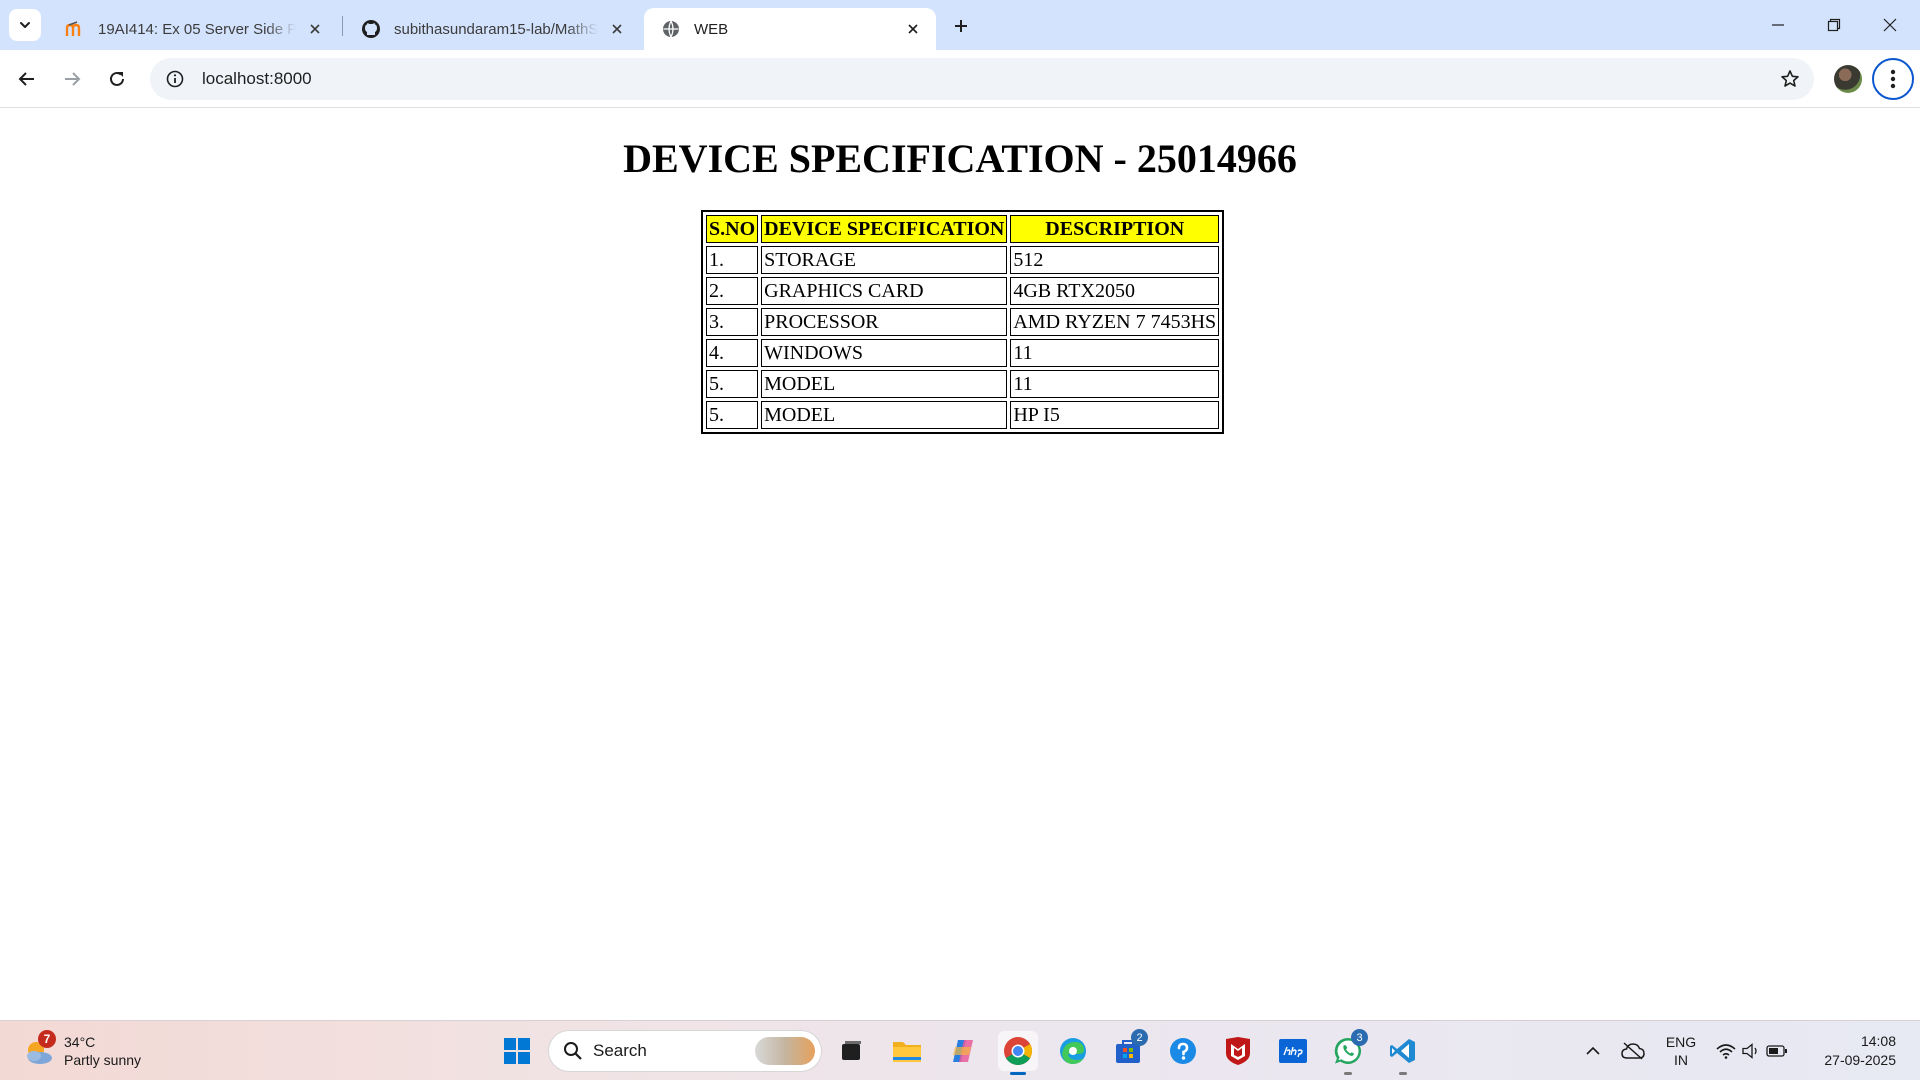 Image resolution: width=1920 pixels, height=1080 pixels. I want to click on taskbar-myhp, so click(1293, 1051).